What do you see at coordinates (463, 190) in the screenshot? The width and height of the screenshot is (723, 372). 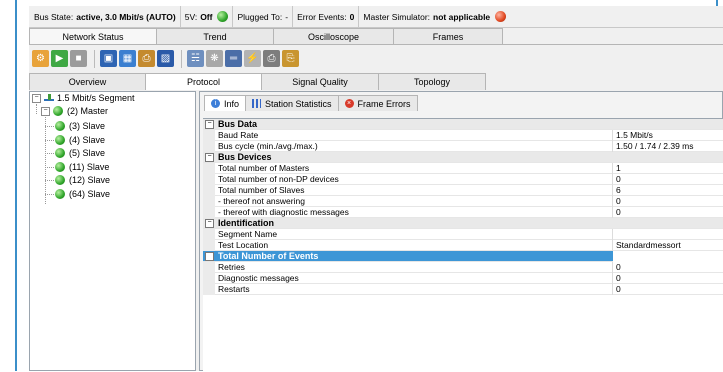 I see `property-row: Total number of Slaves 6` at bounding box center [463, 190].